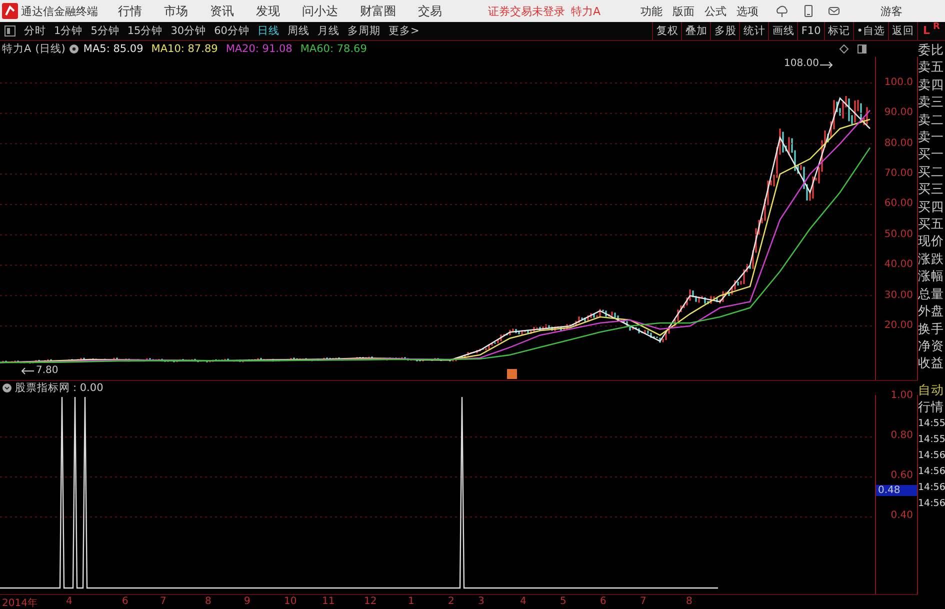 The height and width of the screenshot is (609, 945). Describe the element at coordinates (651, 11) in the screenshot. I see `menu-item: 功能` at that location.